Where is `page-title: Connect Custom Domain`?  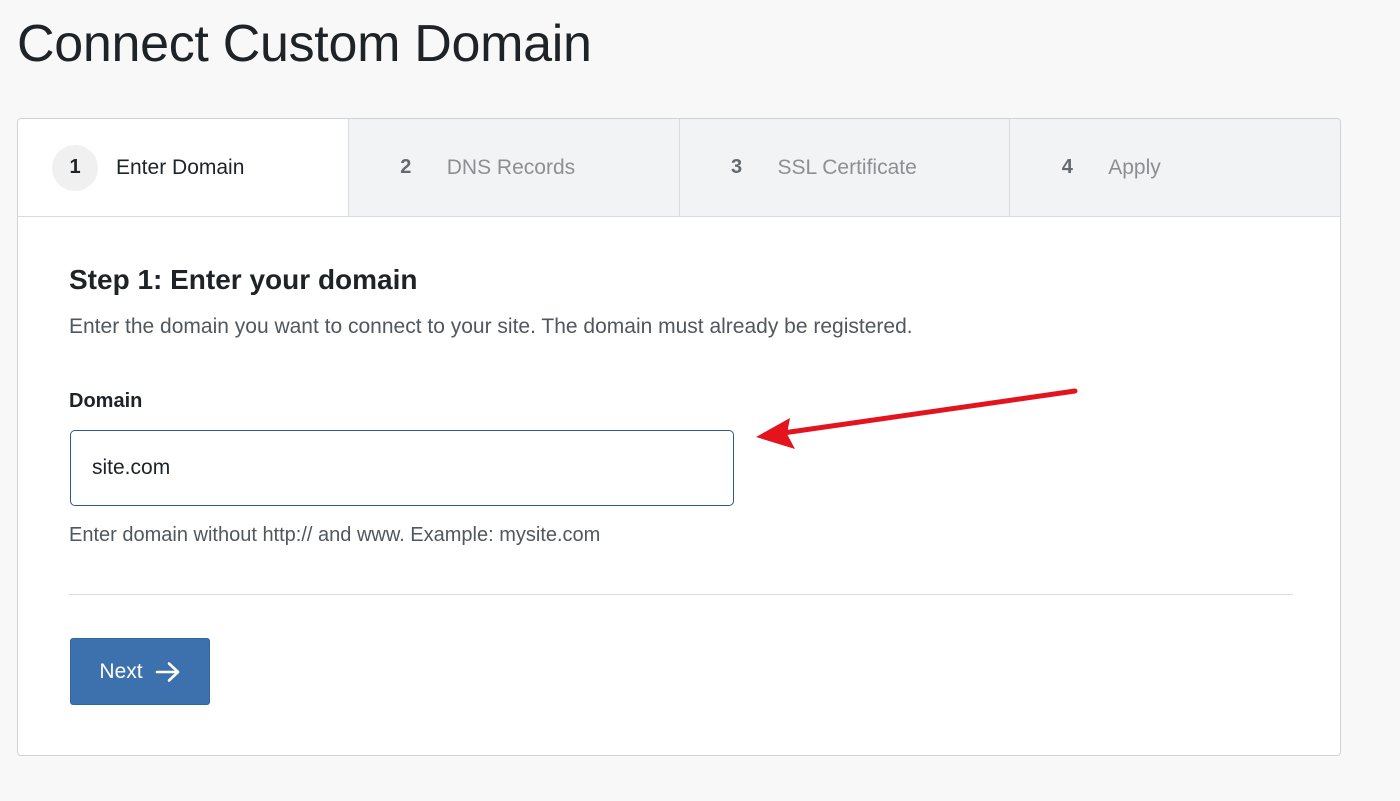
page-title: Connect Custom Domain is located at coordinates (304, 44).